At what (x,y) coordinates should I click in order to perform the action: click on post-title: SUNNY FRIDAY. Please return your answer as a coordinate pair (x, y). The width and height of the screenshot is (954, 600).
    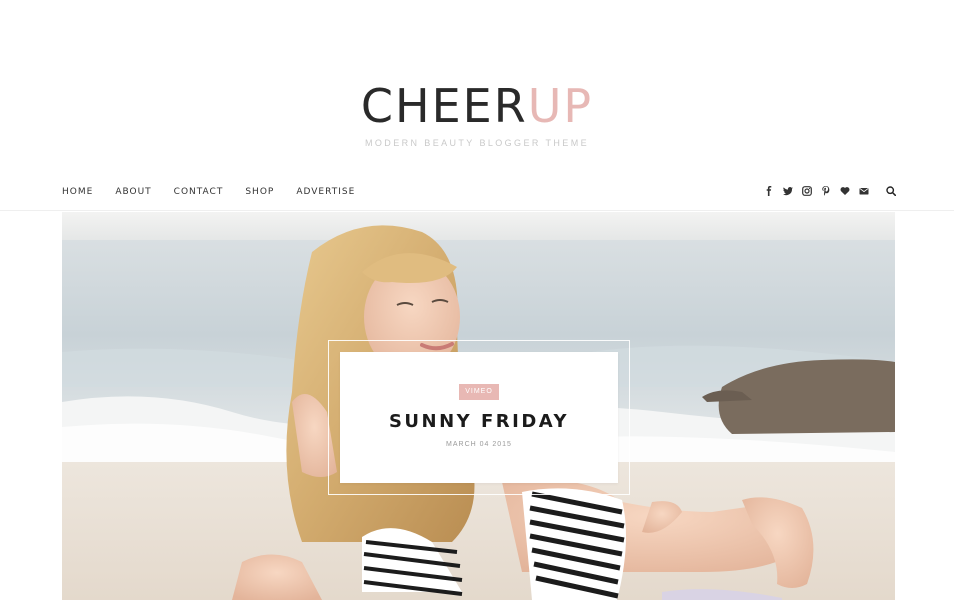
    Looking at the image, I should click on (479, 422).